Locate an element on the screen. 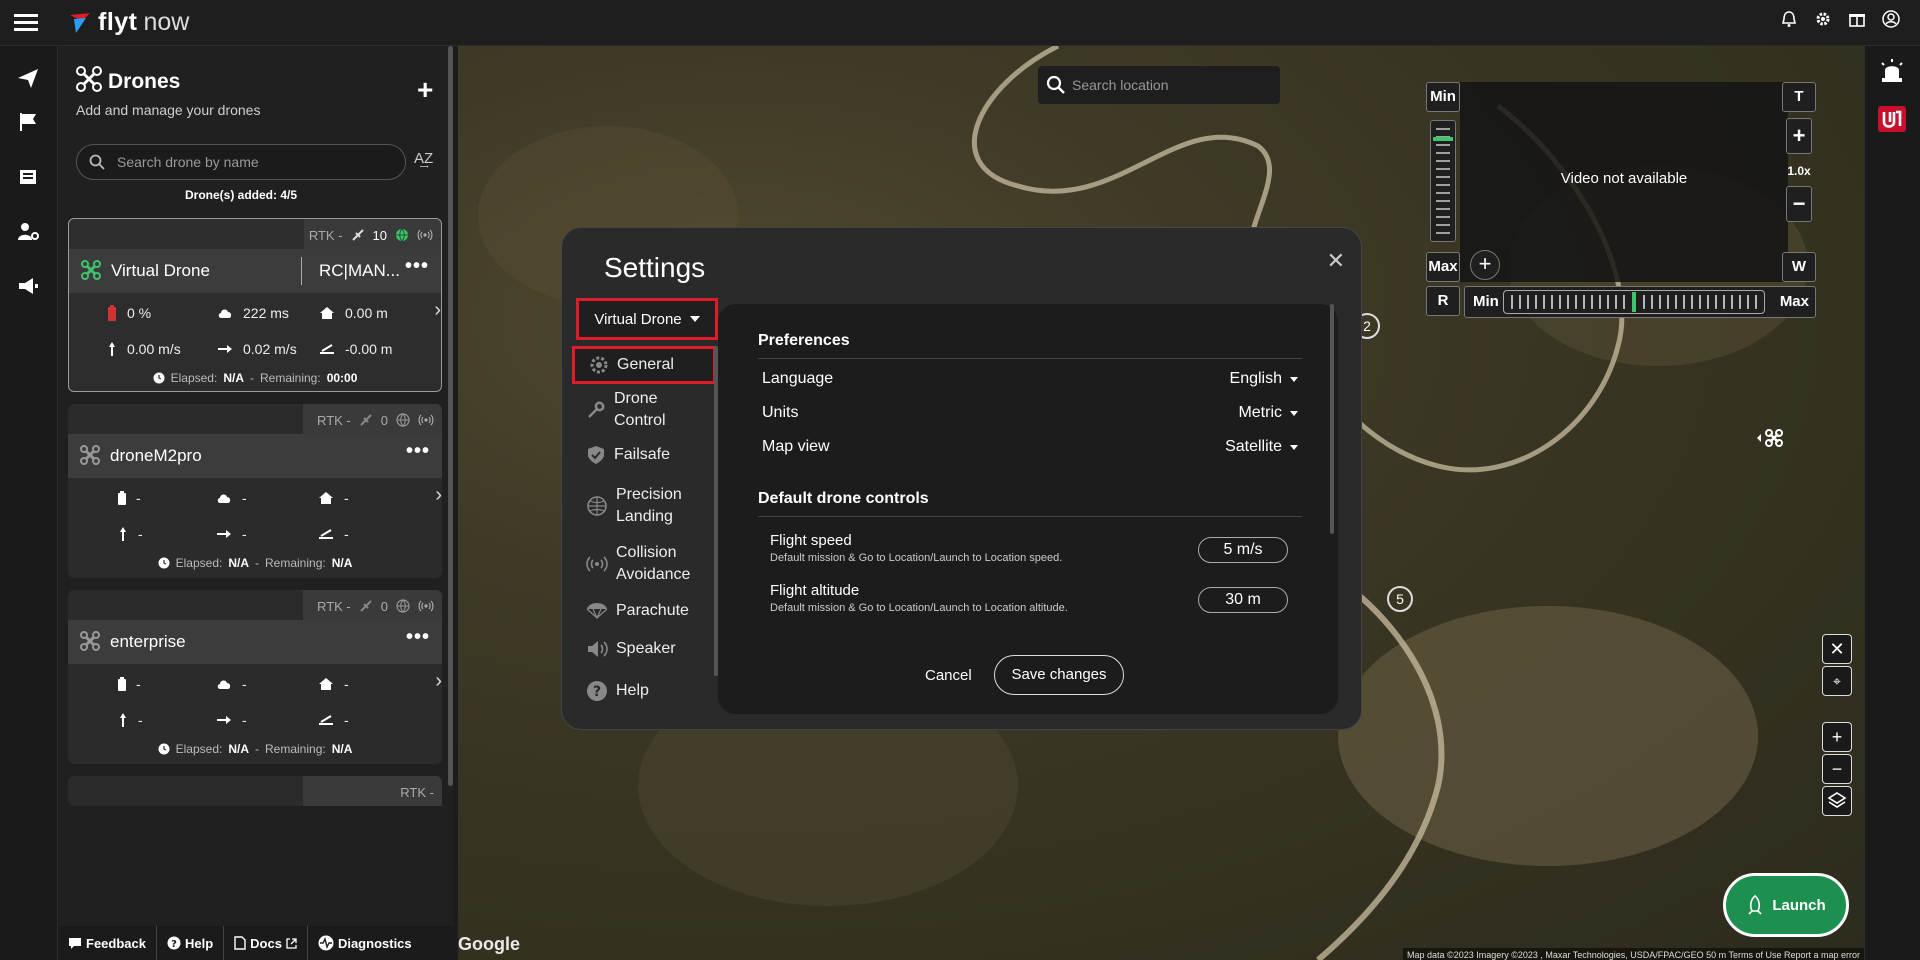 The image size is (1920, 960). layers-icon is located at coordinates (1837, 801).